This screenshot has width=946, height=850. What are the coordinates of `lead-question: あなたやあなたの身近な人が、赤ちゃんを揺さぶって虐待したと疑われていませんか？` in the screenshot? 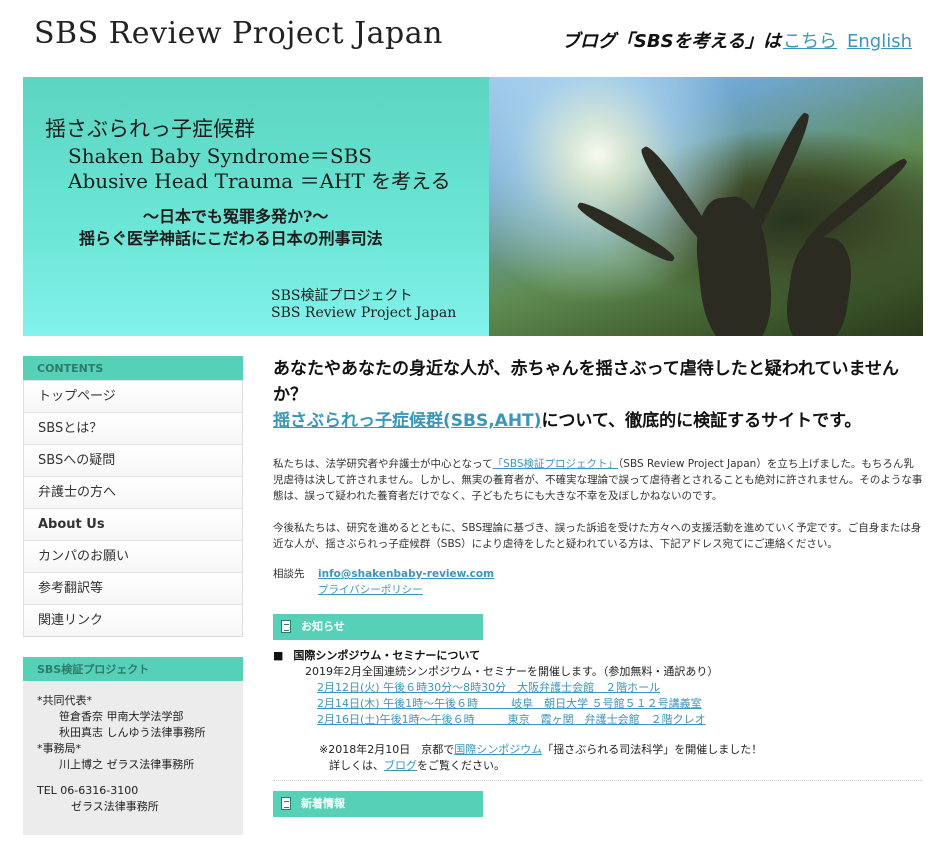 It's located at (586, 382).